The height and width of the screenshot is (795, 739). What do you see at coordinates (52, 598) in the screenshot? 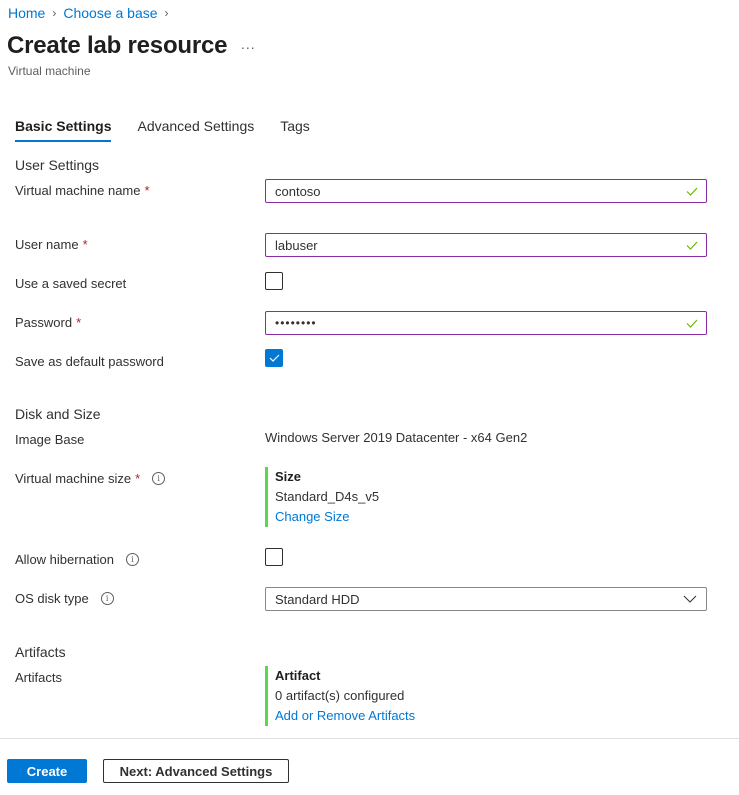
I see `os-disk-type-label-text: OS disk type` at bounding box center [52, 598].